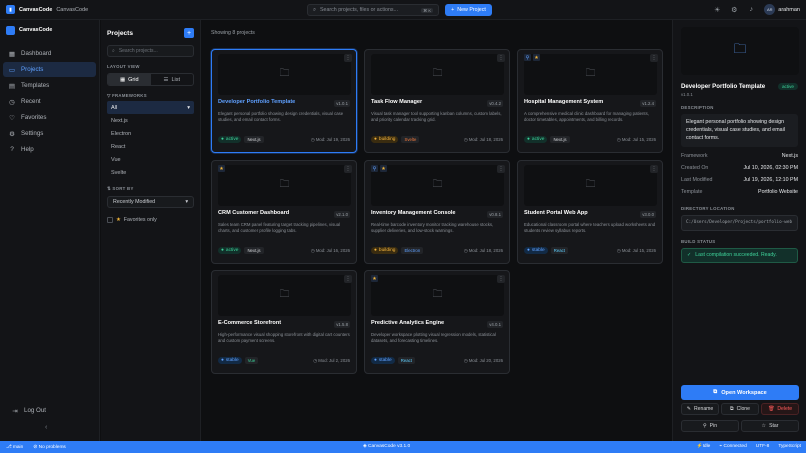 The image size is (806, 453). What do you see at coordinates (49, 53) in the screenshot?
I see `sidebar-item-dashboard: ▦ Dashboard` at bounding box center [49, 53].